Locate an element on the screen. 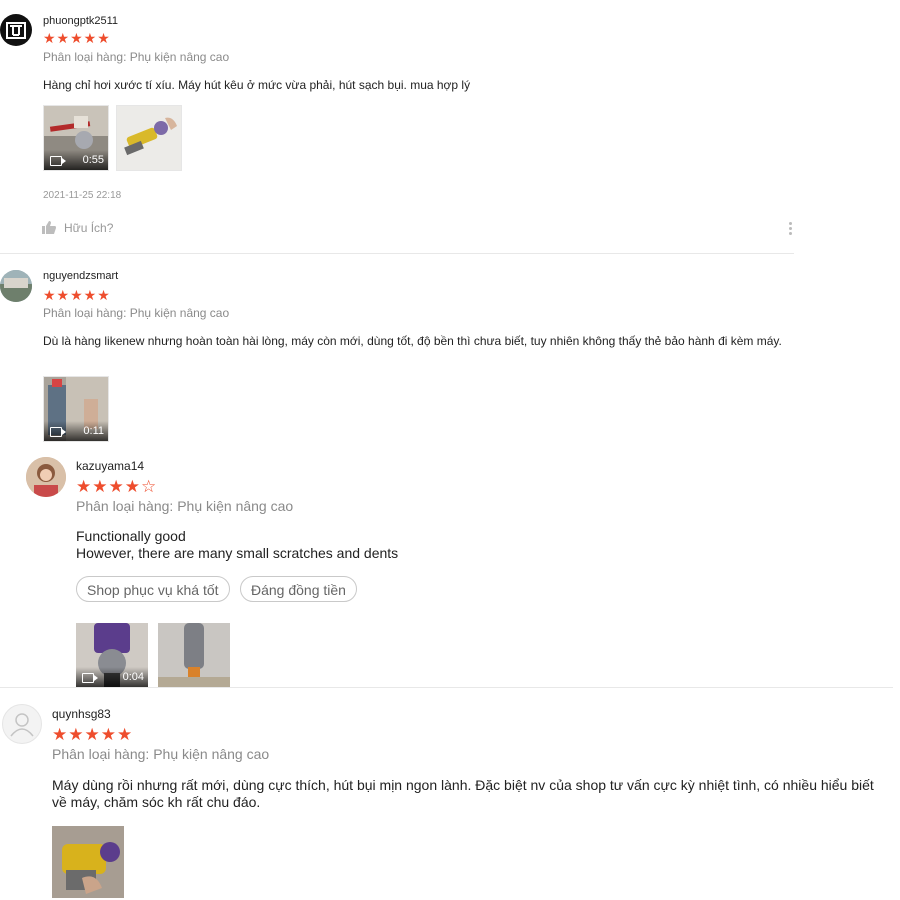 The height and width of the screenshot is (900, 900). video-duration: 0:55 is located at coordinates (93, 160).